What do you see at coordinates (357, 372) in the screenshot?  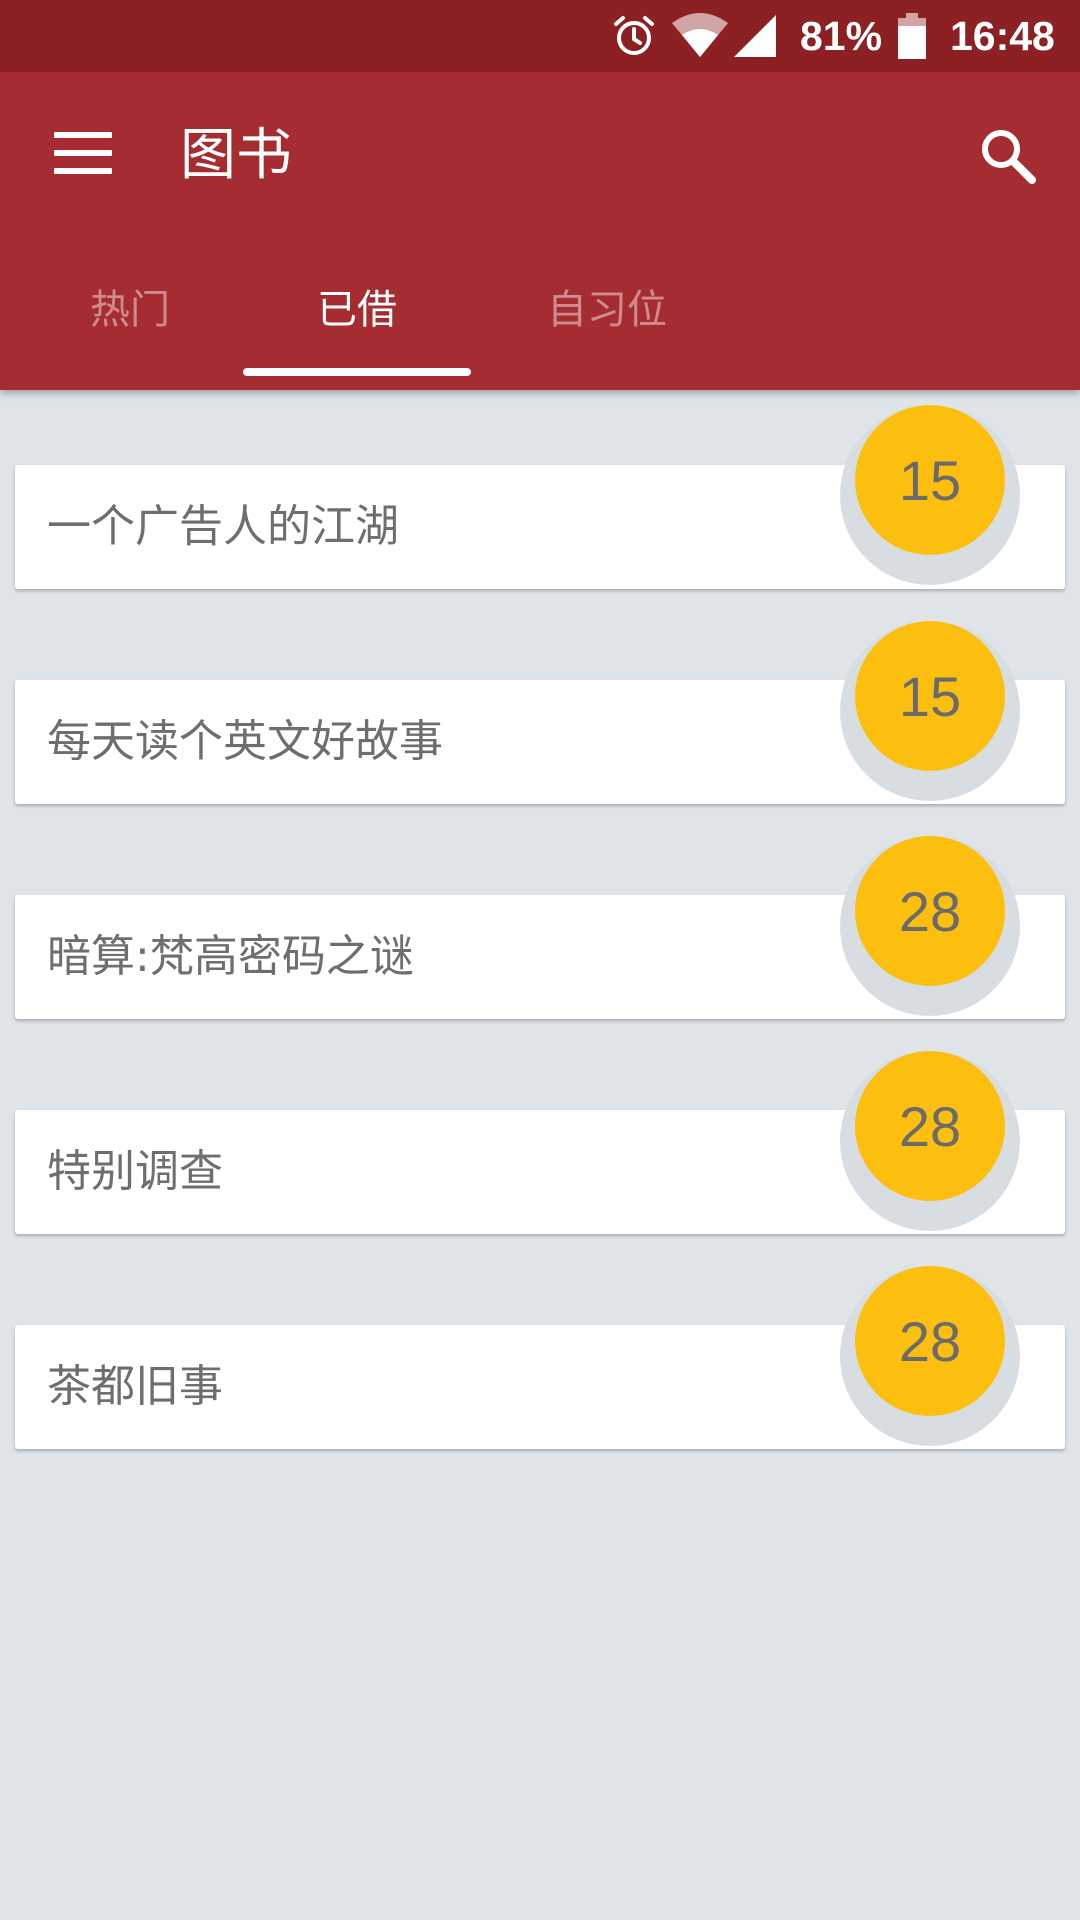 I see `tab-indicator` at bounding box center [357, 372].